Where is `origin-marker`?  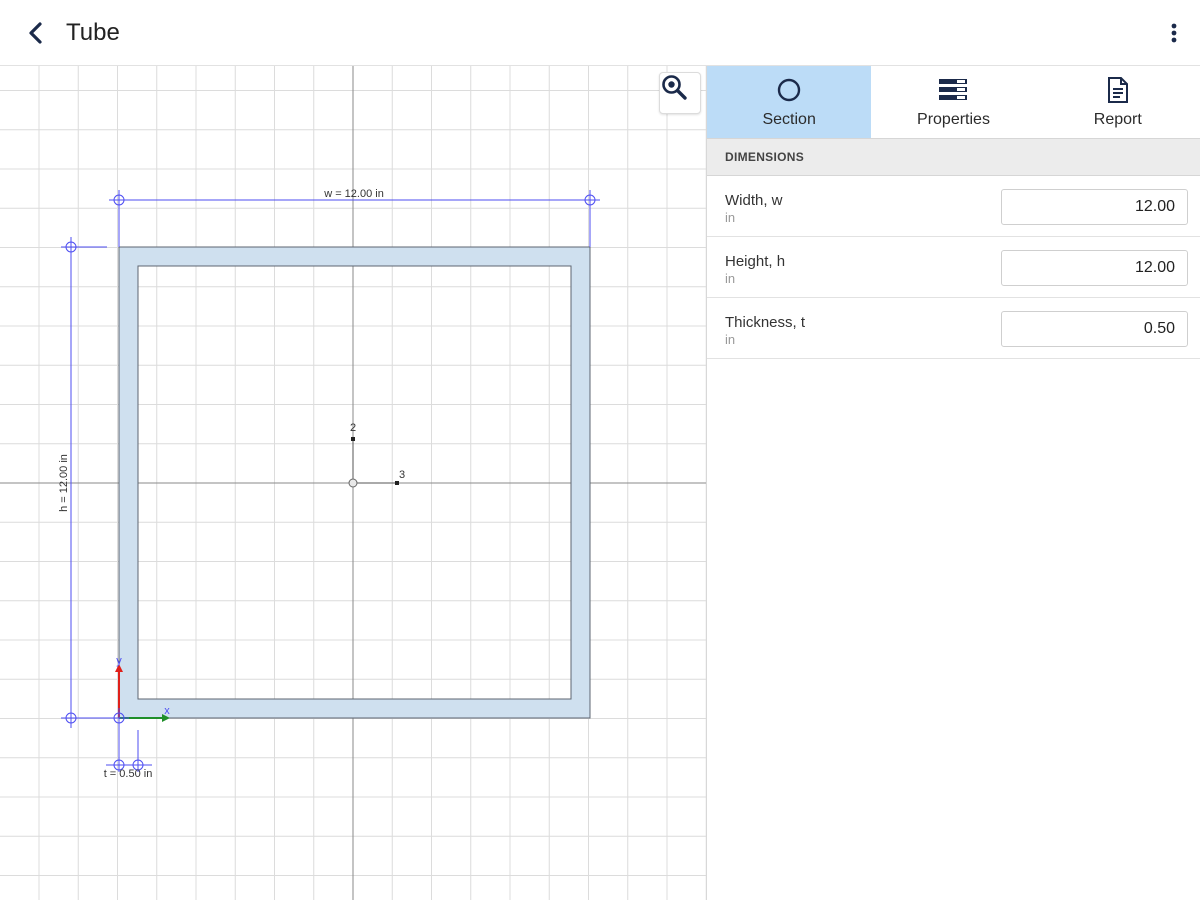
origin-marker is located at coordinates (139, 696).